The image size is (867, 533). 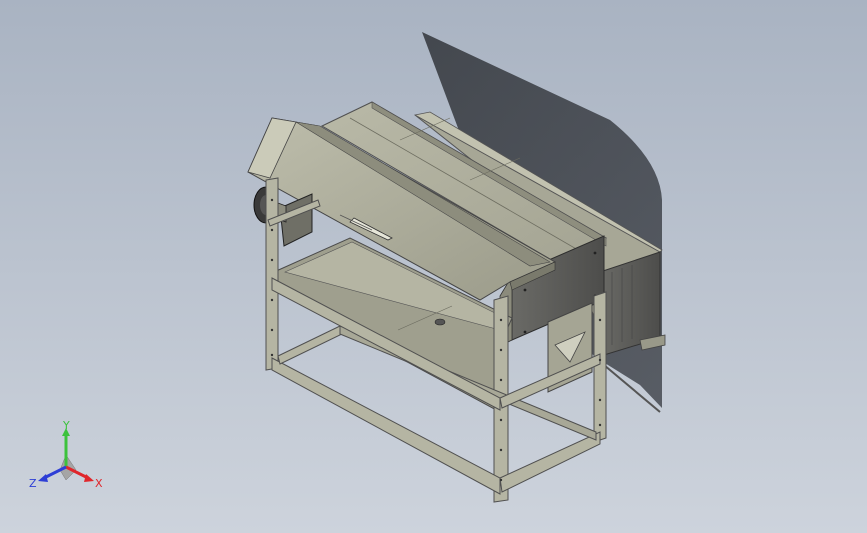 What do you see at coordinates (33, 483) in the screenshot?
I see `z-axis-label: Z` at bounding box center [33, 483].